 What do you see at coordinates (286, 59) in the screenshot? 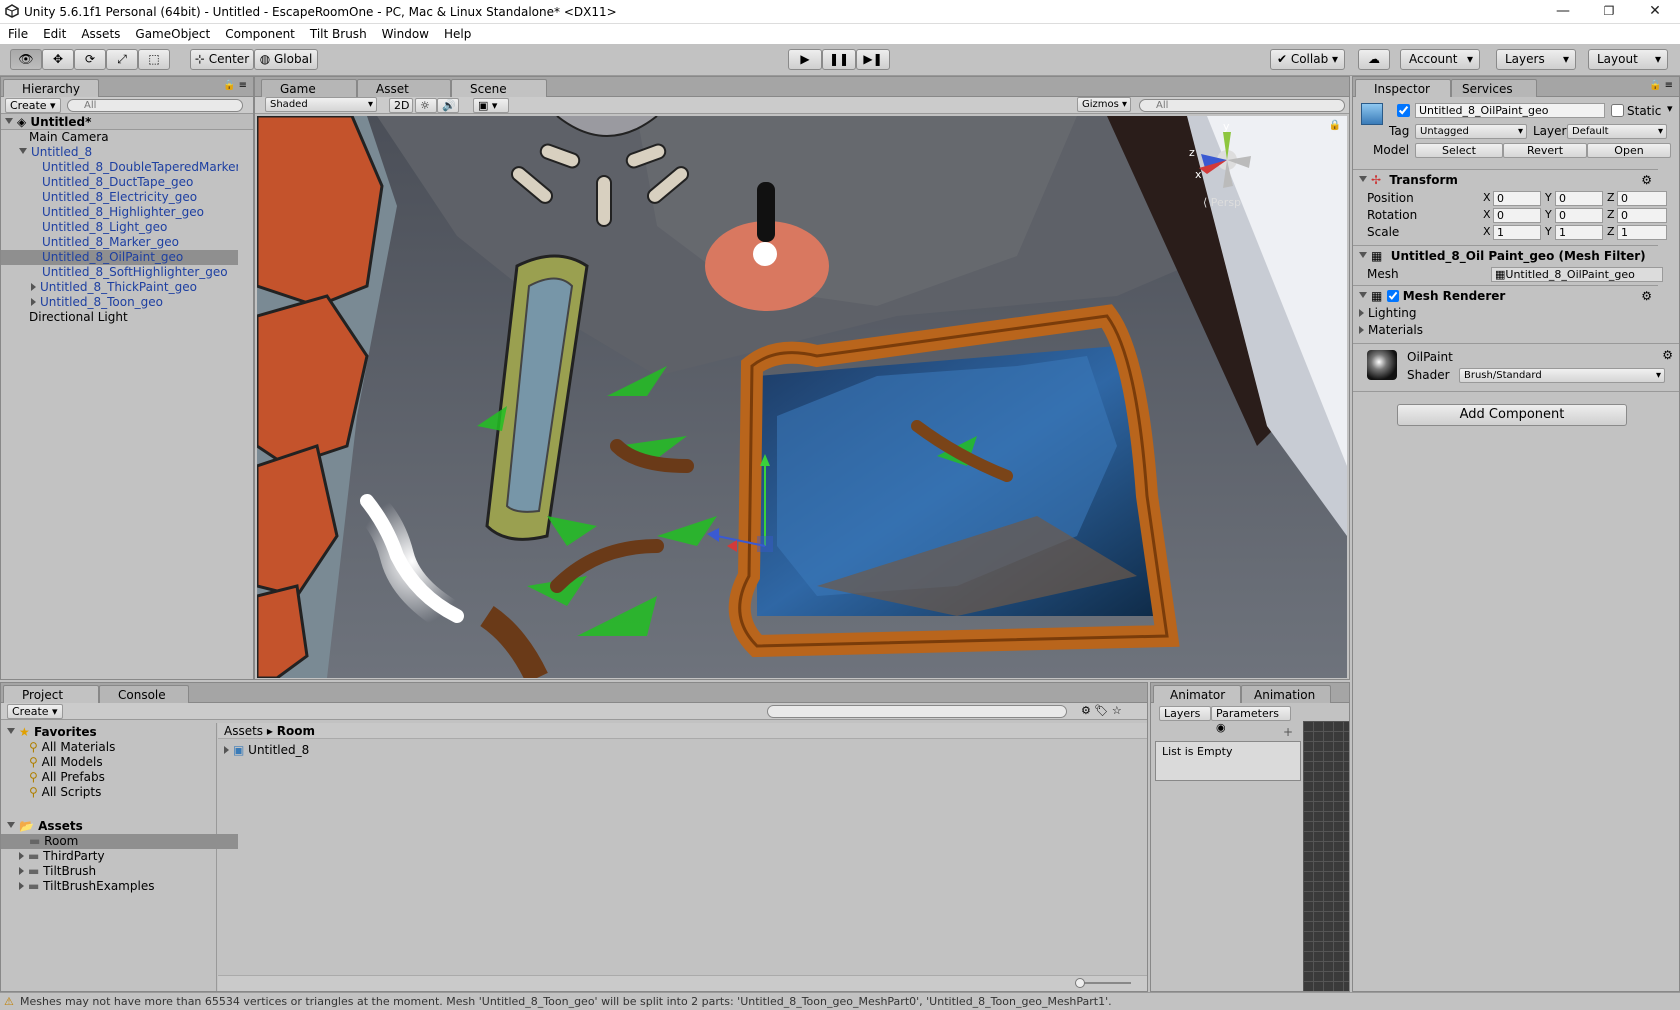
I see `pivot-global-button: ◍ Global` at bounding box center [286, 59].